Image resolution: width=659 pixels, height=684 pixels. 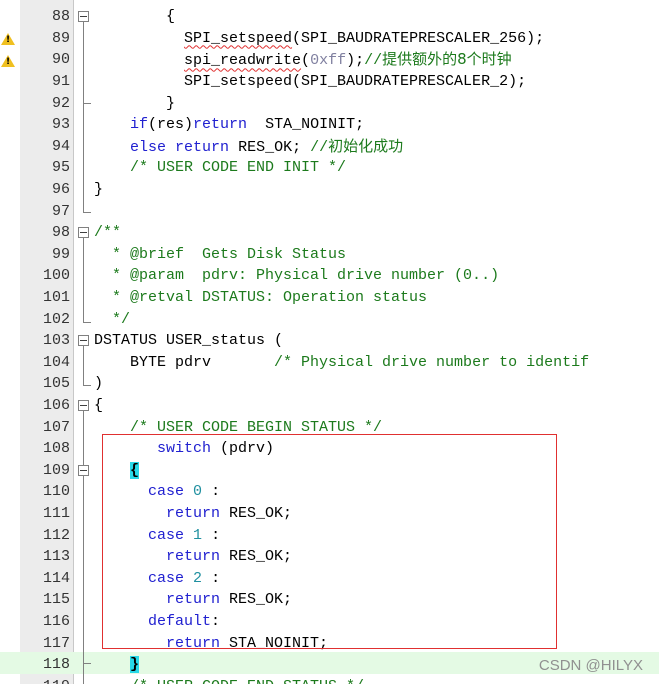 I want to click on line-number: 101, so click(x=56, y=297).